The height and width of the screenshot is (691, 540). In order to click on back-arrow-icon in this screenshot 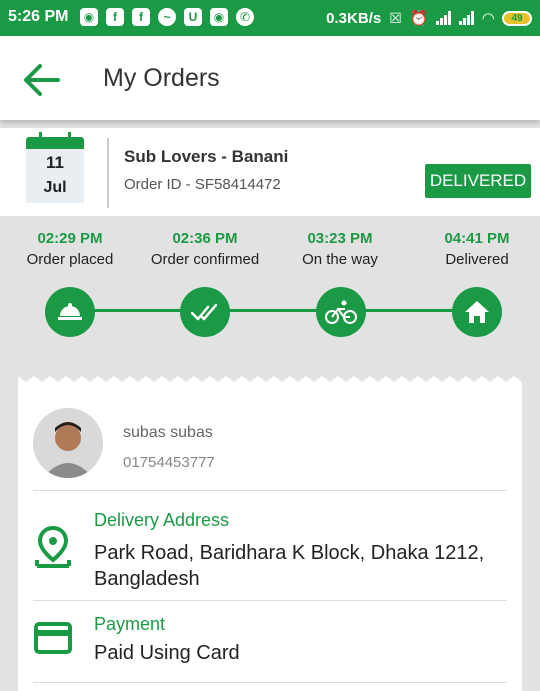, I will do `click(42, 80)`.